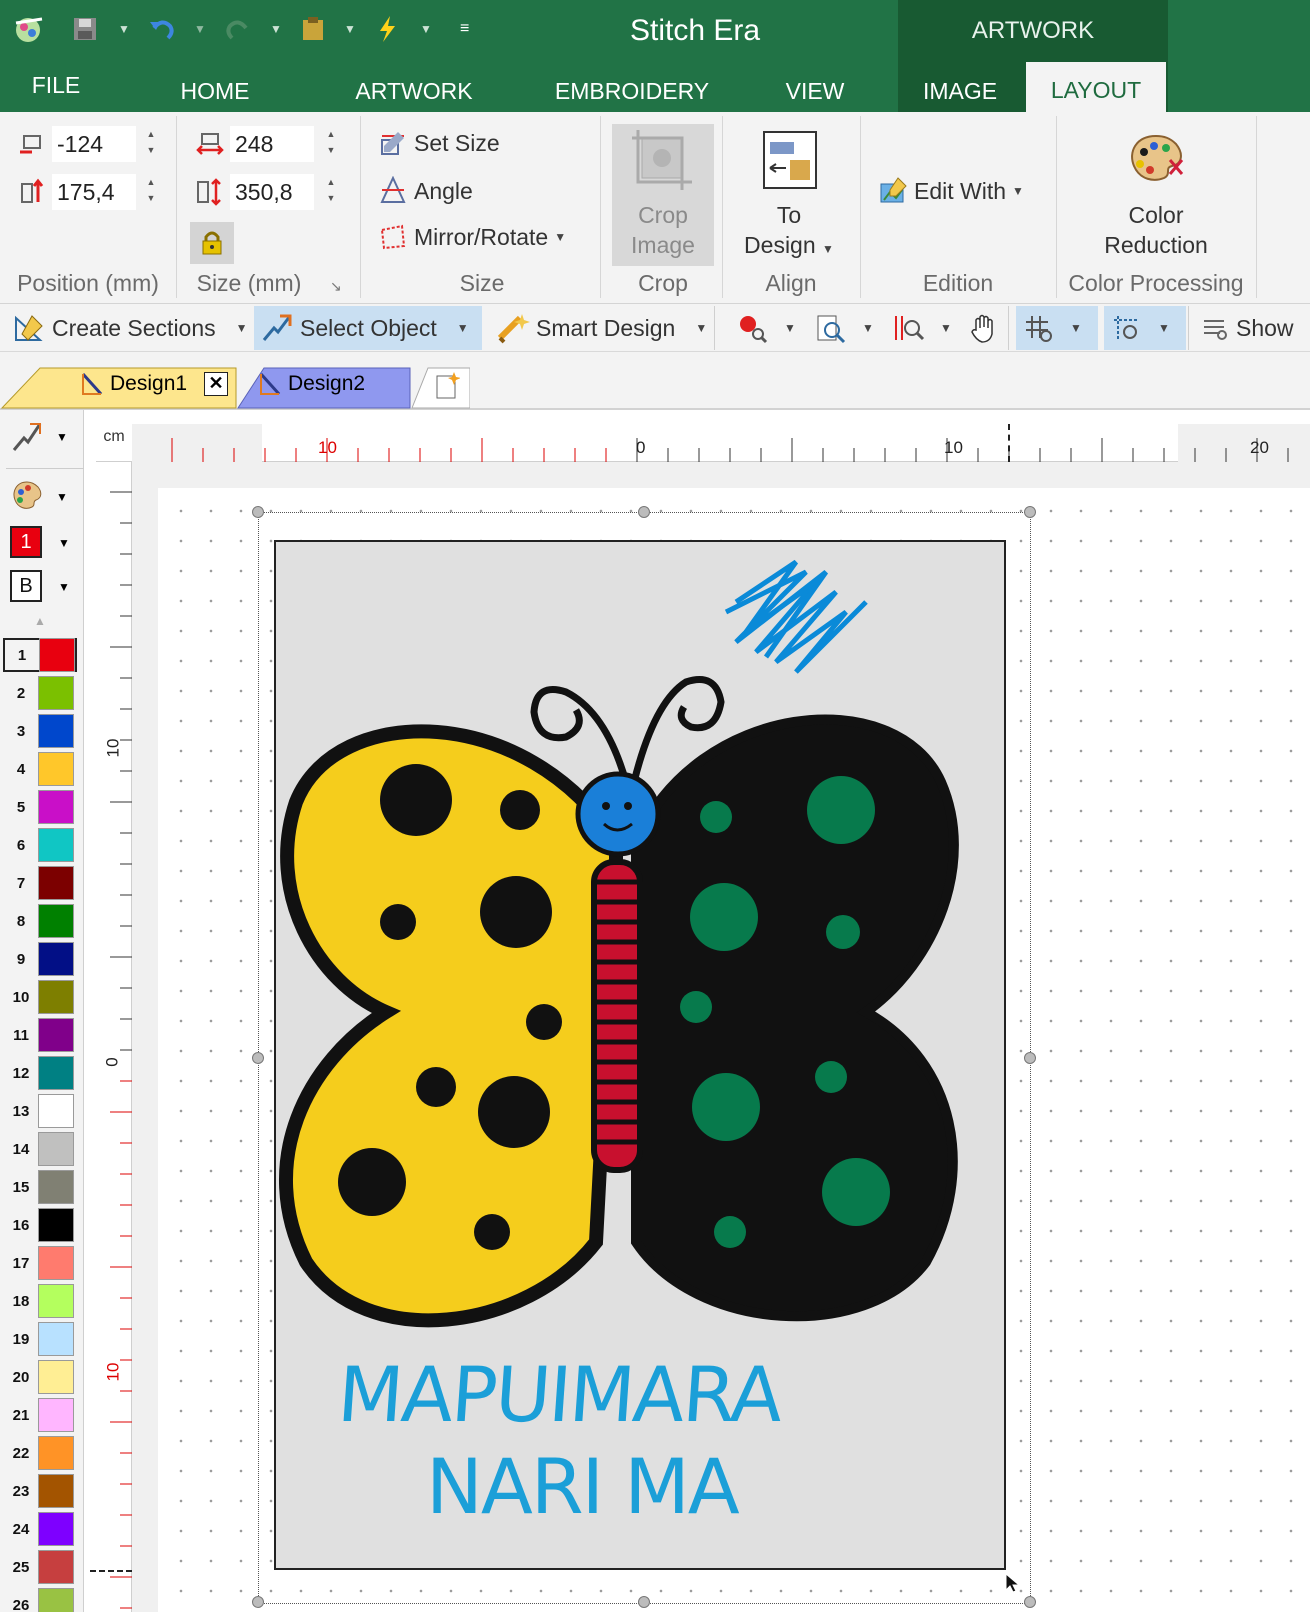 The height and width of the screenshot is (1612, 1310). I want to click on palette-color-18: 18, so click(41, 1301).